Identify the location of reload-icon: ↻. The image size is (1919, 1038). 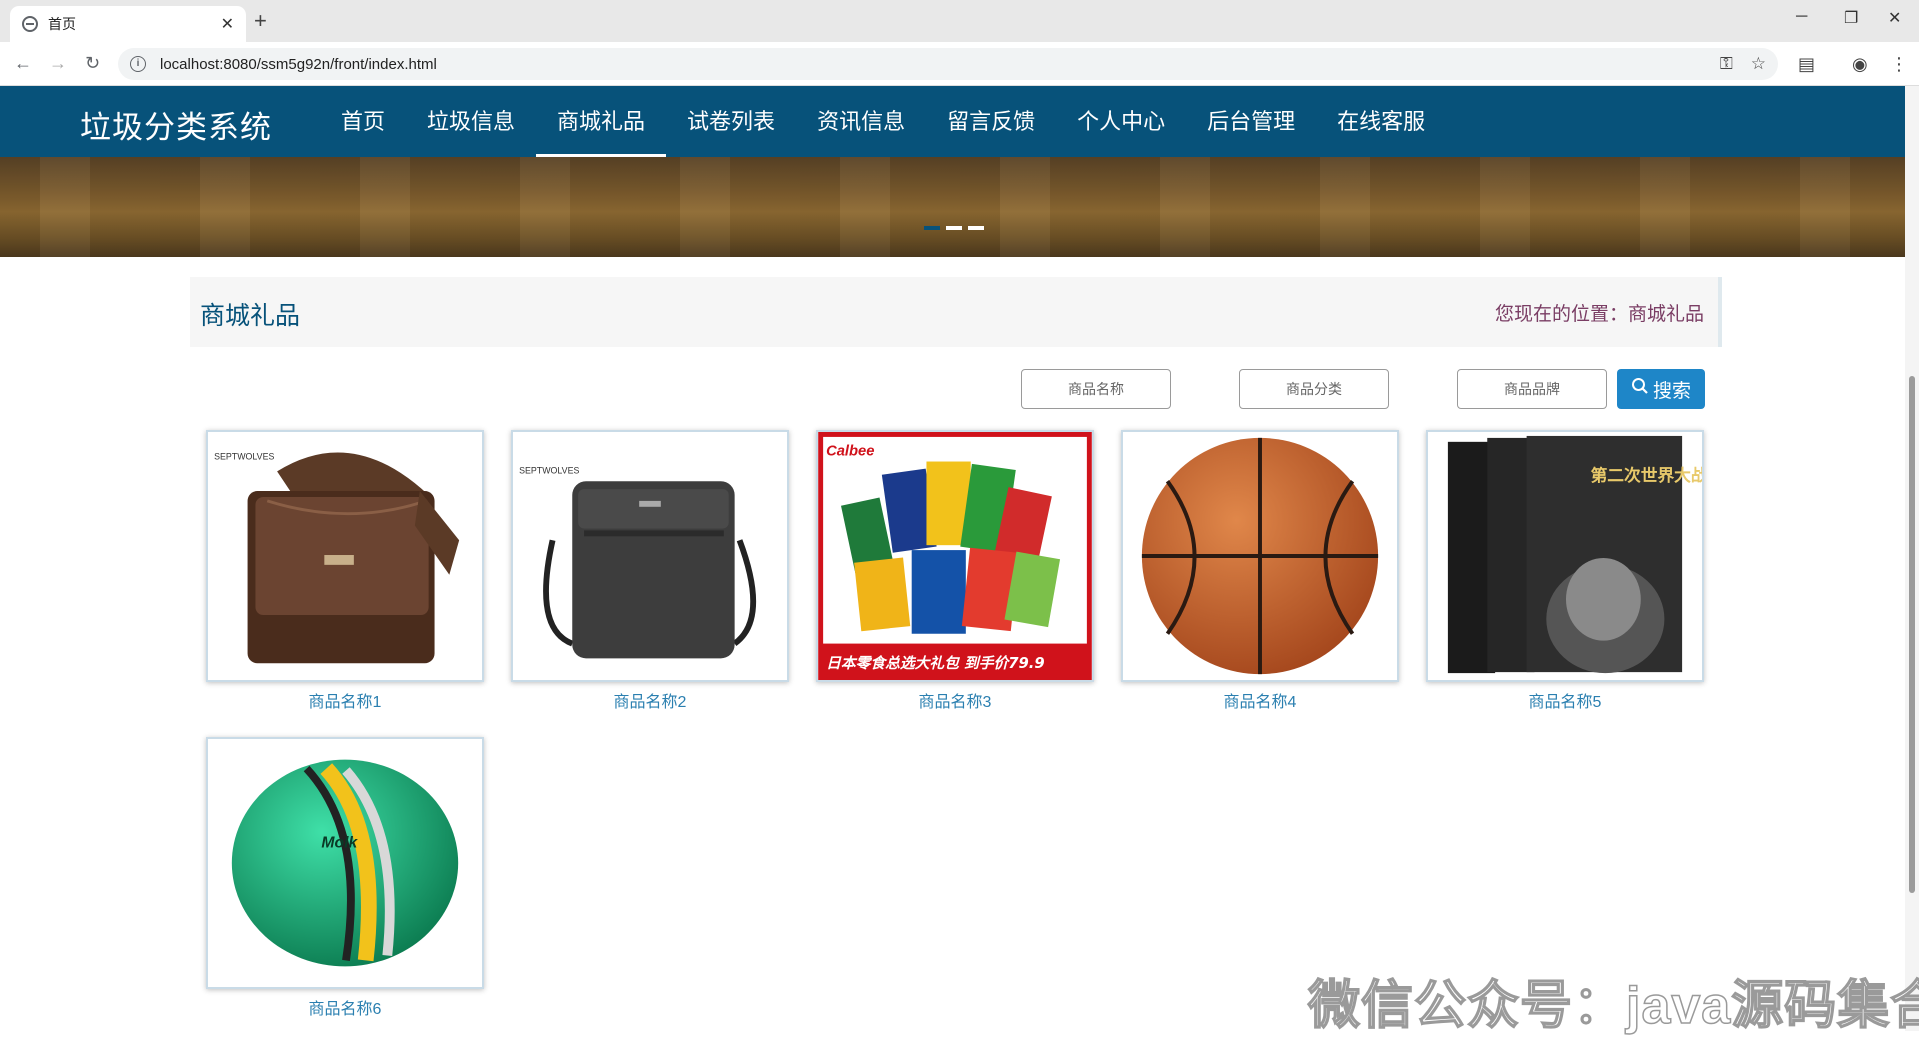
(92, 63).